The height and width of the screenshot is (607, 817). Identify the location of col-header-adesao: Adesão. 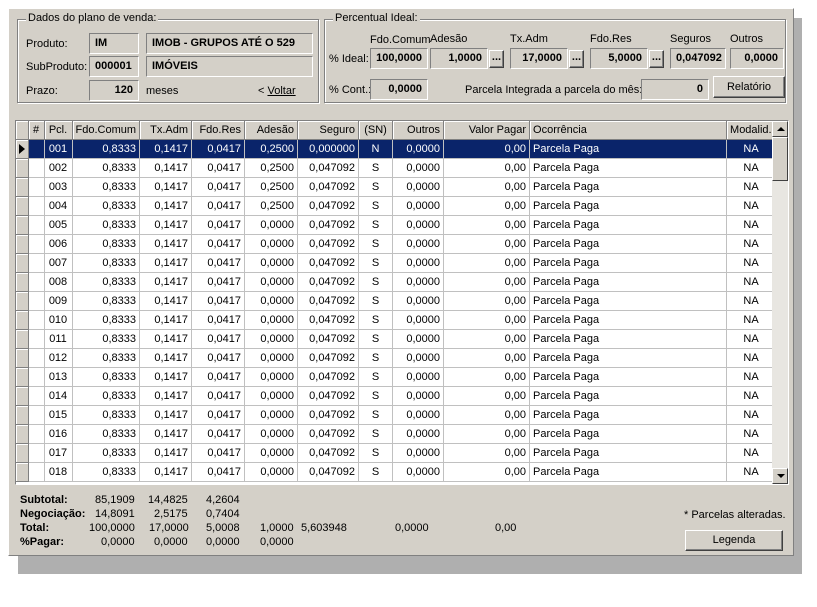
(271, 130).